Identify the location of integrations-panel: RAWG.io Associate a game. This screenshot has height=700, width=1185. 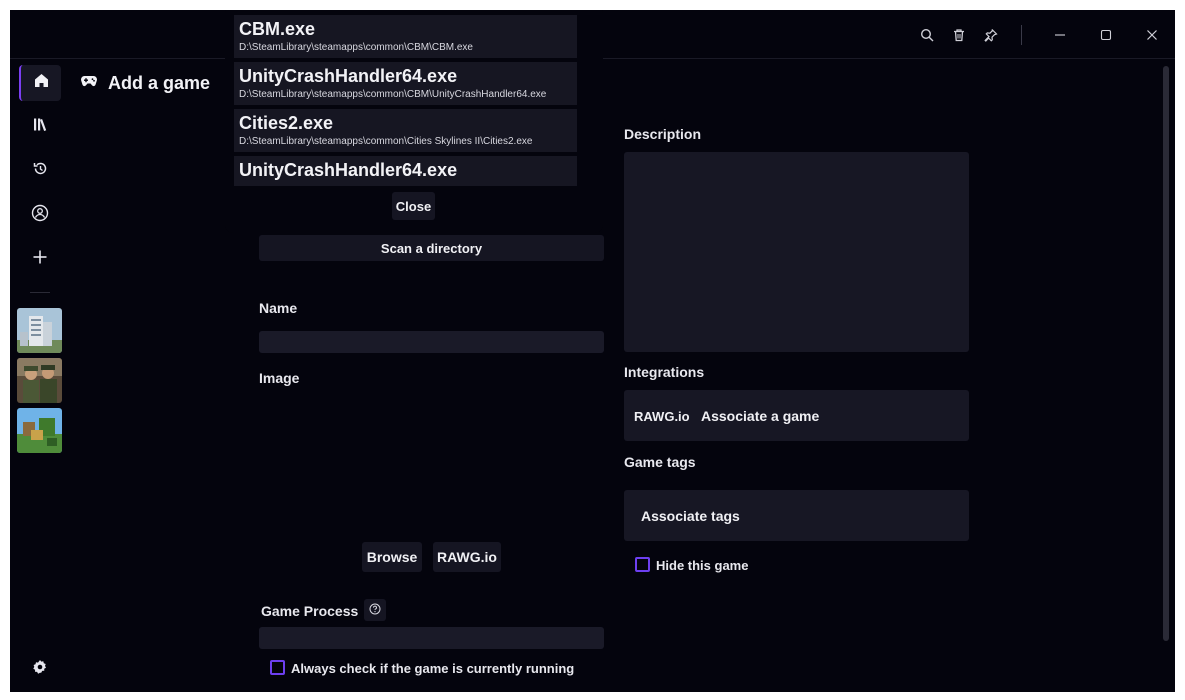
(796, 415).